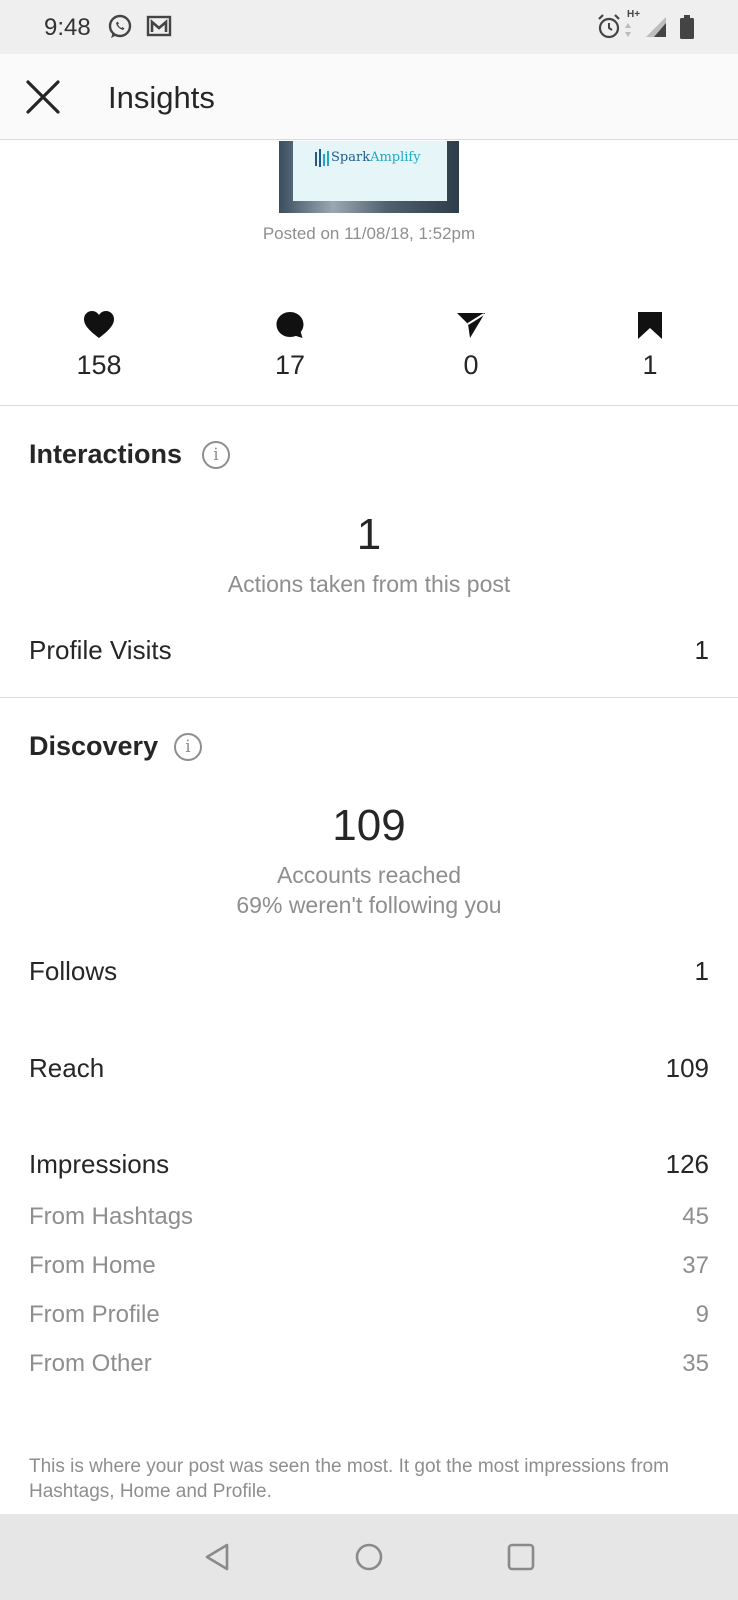 The width and height of the screenshot is (738, 1600). Describe the element at coordinates (695, 1216) in the screenshot. I see `from-hashtags-value: 45` at that location.